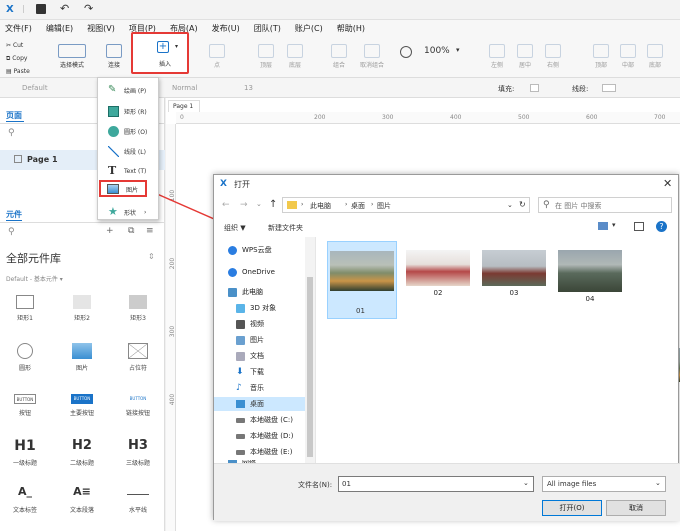 This screenshot has height=531, width=680. Describe the element at coordinates (59, 28) in the screenshot. I see `menu-edit: 编辑(E)` at that location.